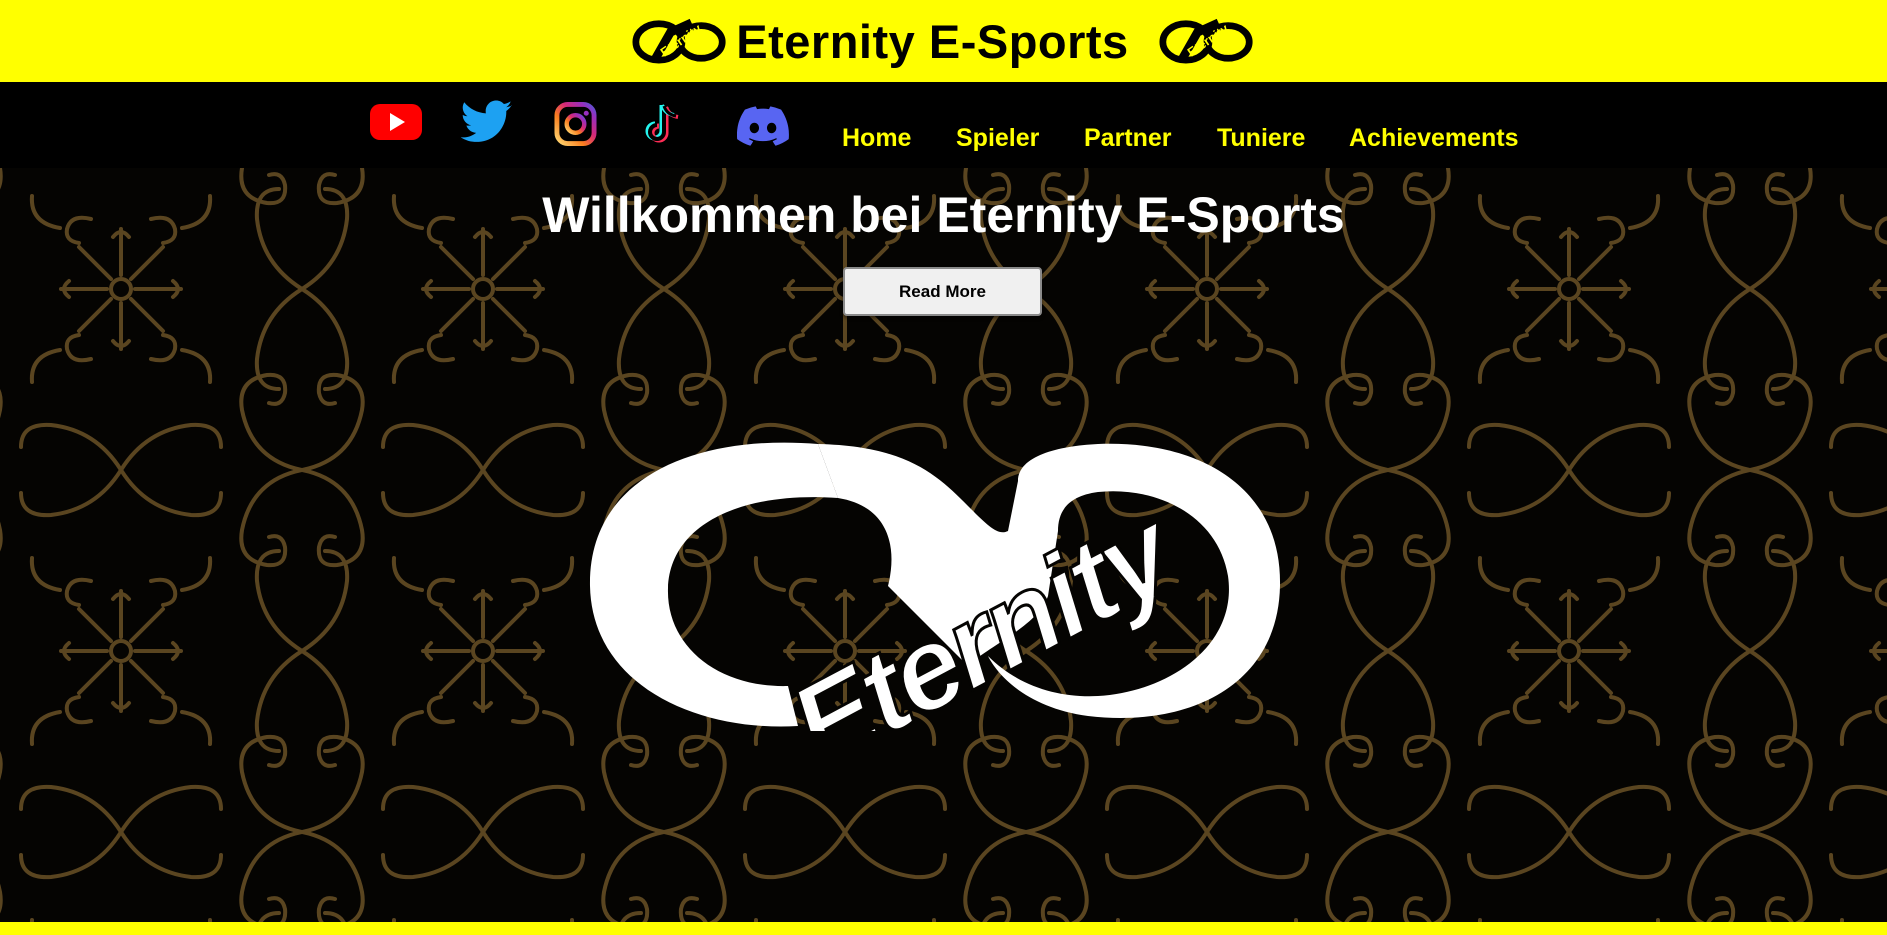  What do you see at coordinates (575, 126) in the screenshot?
I see `instagram-icon` at bounding box center [575, 126].